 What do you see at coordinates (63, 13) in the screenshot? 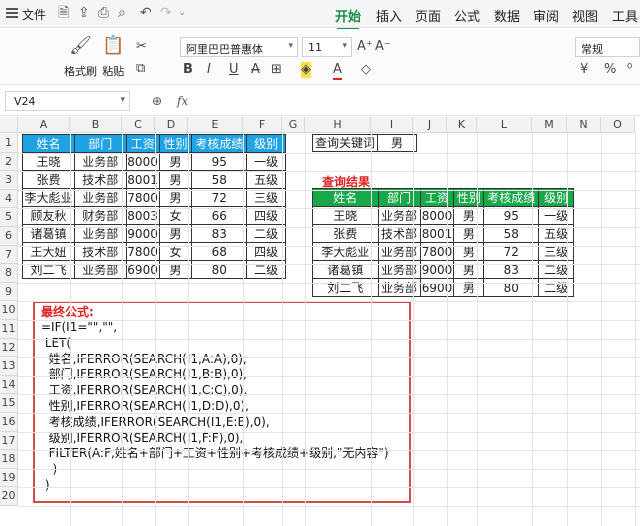
I see `save-icon: 🗎` at bounding box center [63, 13].